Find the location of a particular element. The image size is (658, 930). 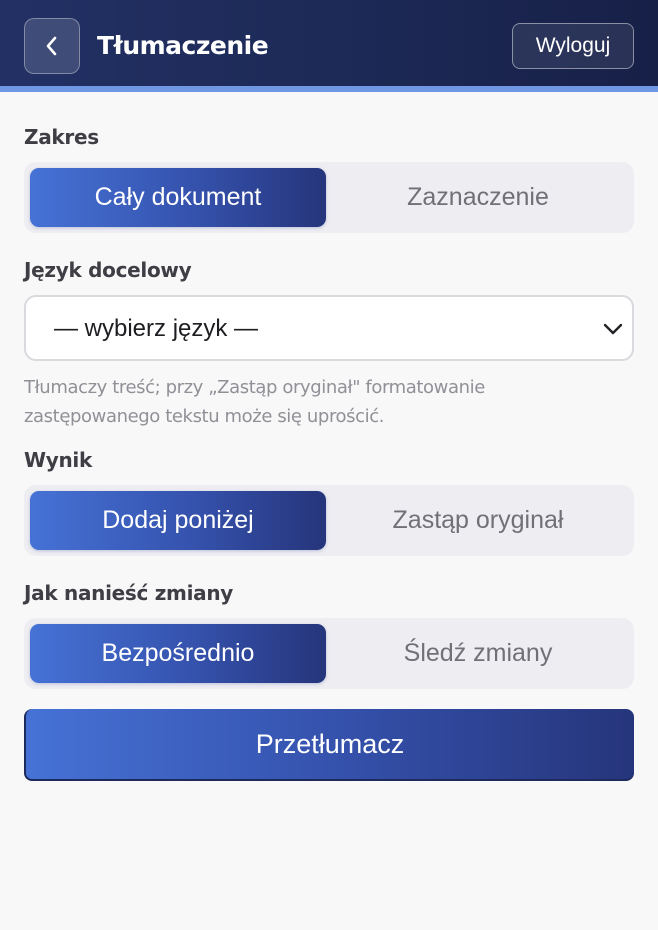

output-label: Wynik is located at coordinates (58, 460).